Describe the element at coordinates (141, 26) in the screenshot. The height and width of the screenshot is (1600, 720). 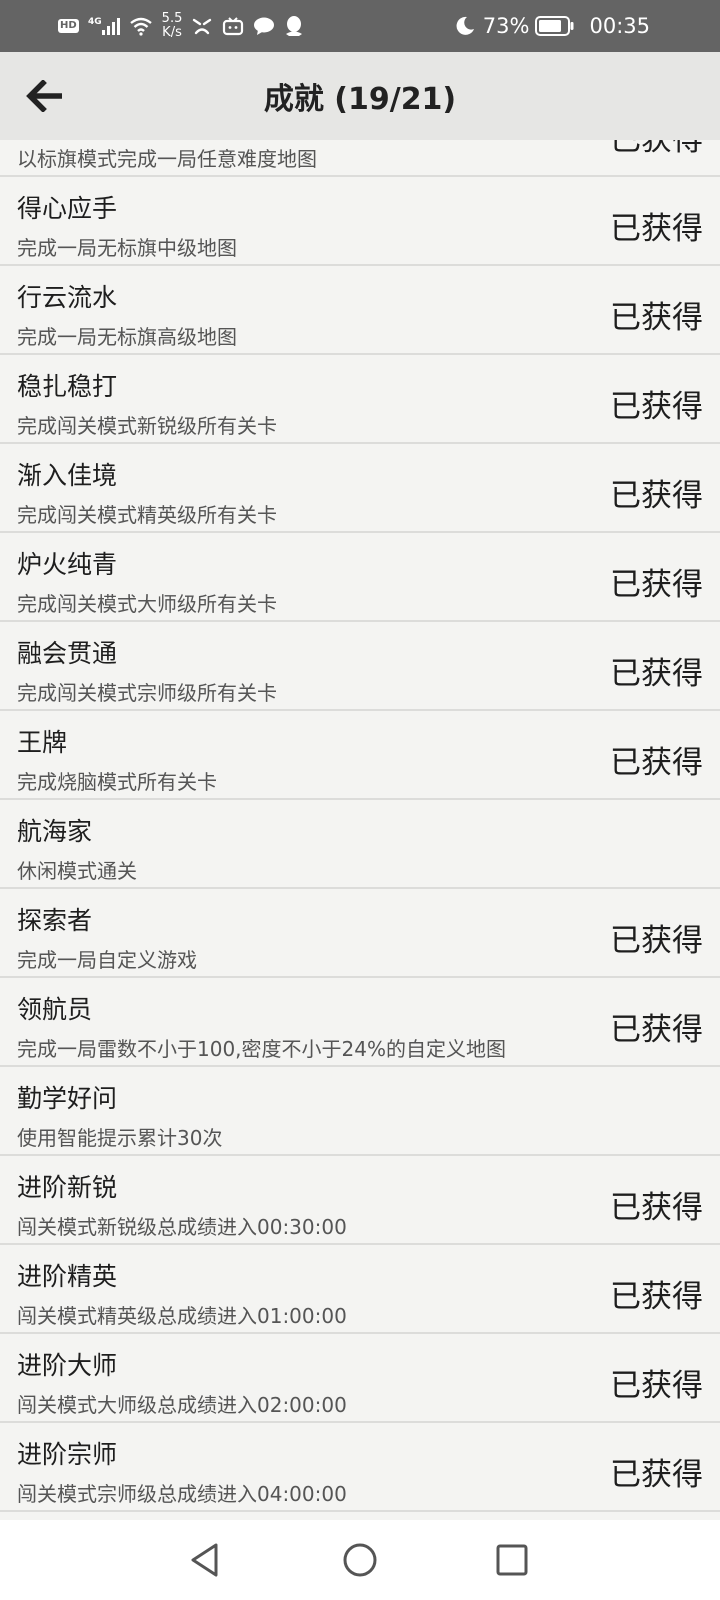
I see `wifi-icon` at that location.